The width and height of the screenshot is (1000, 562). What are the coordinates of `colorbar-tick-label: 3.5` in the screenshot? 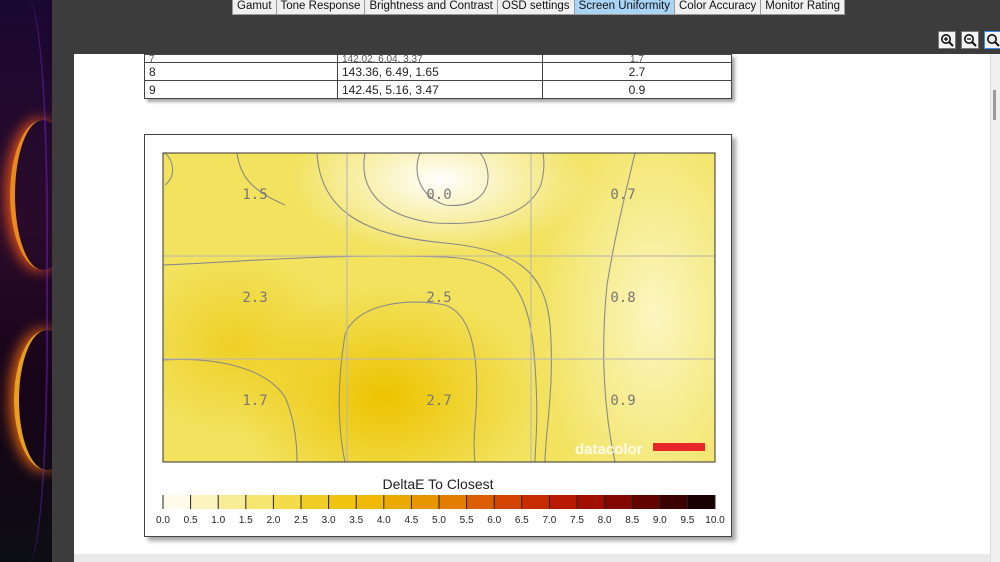 It's located at (356, 520).